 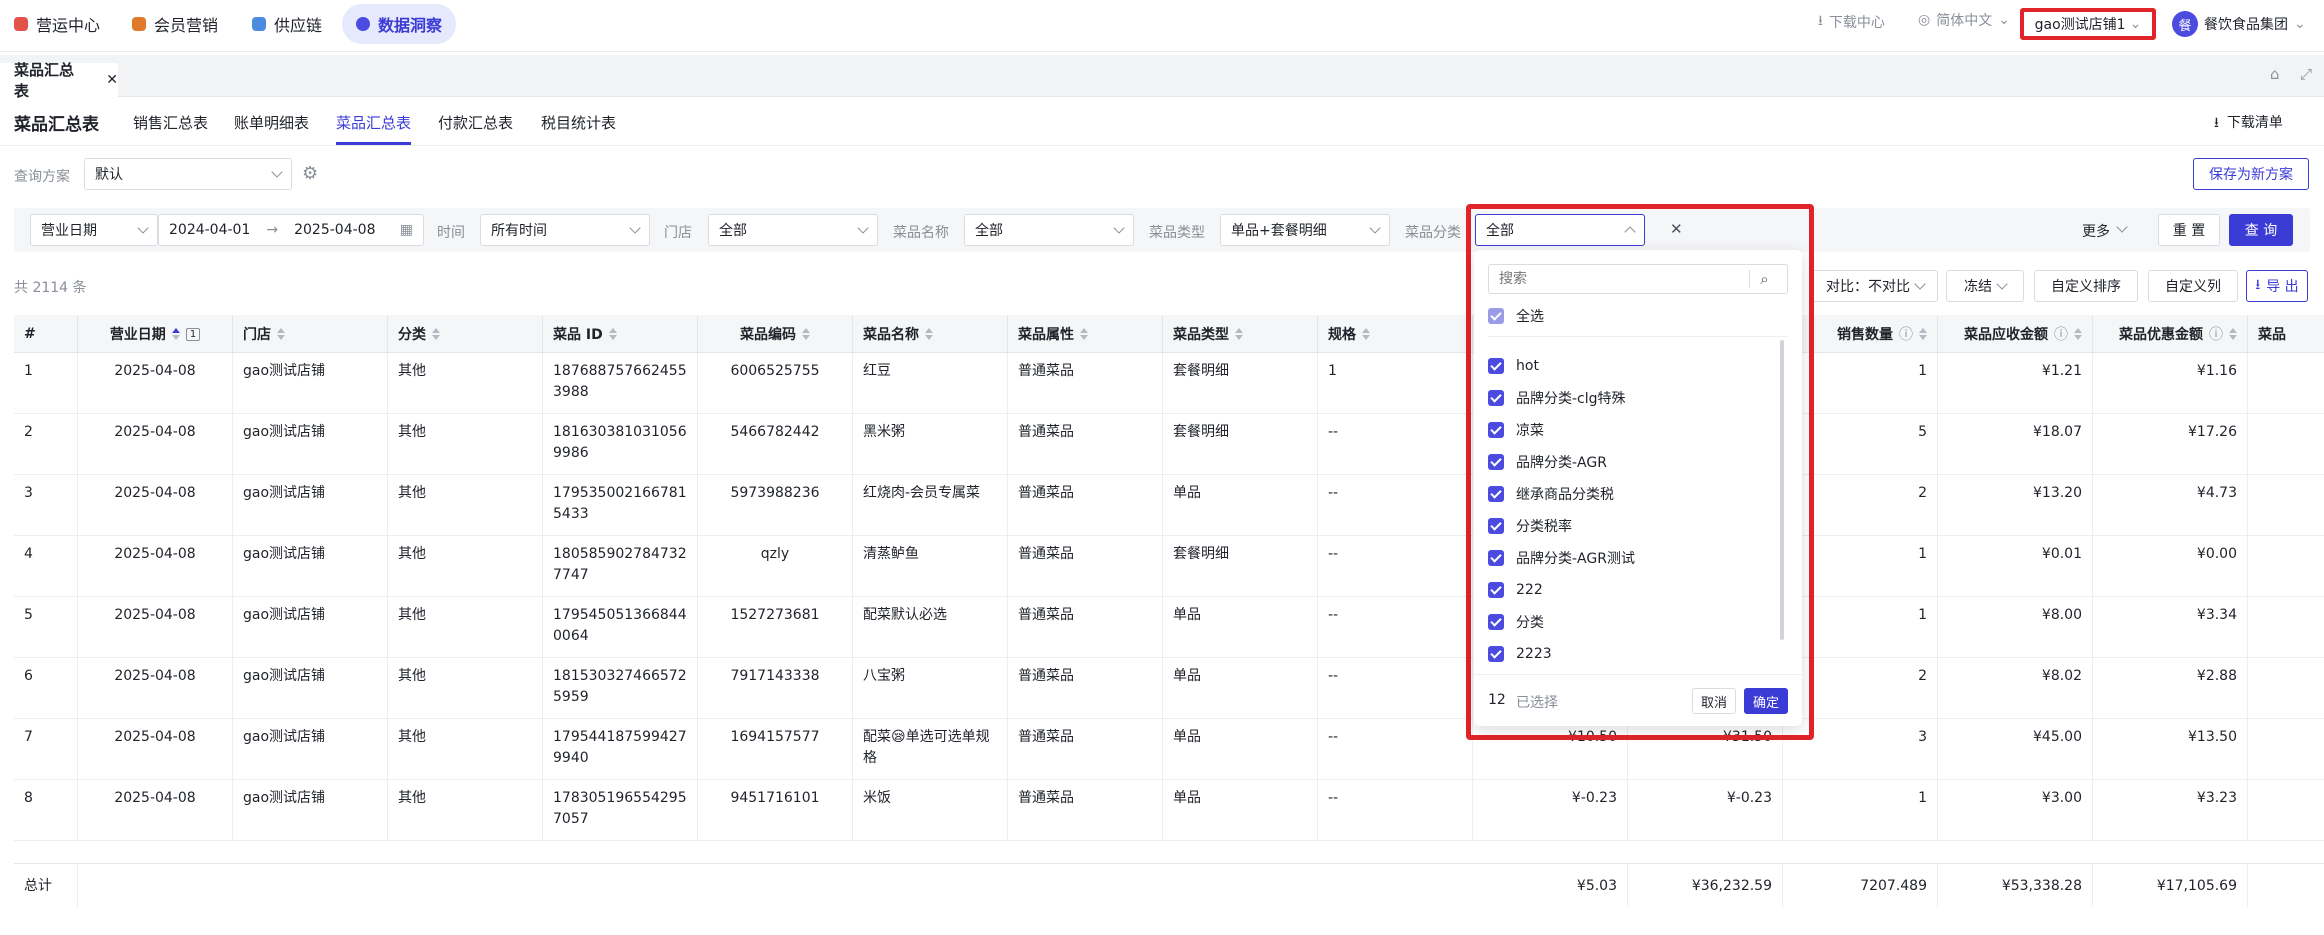 I want to click on language-select: ◎ 简体中文 ⌄, so click(x=1964, y=20).